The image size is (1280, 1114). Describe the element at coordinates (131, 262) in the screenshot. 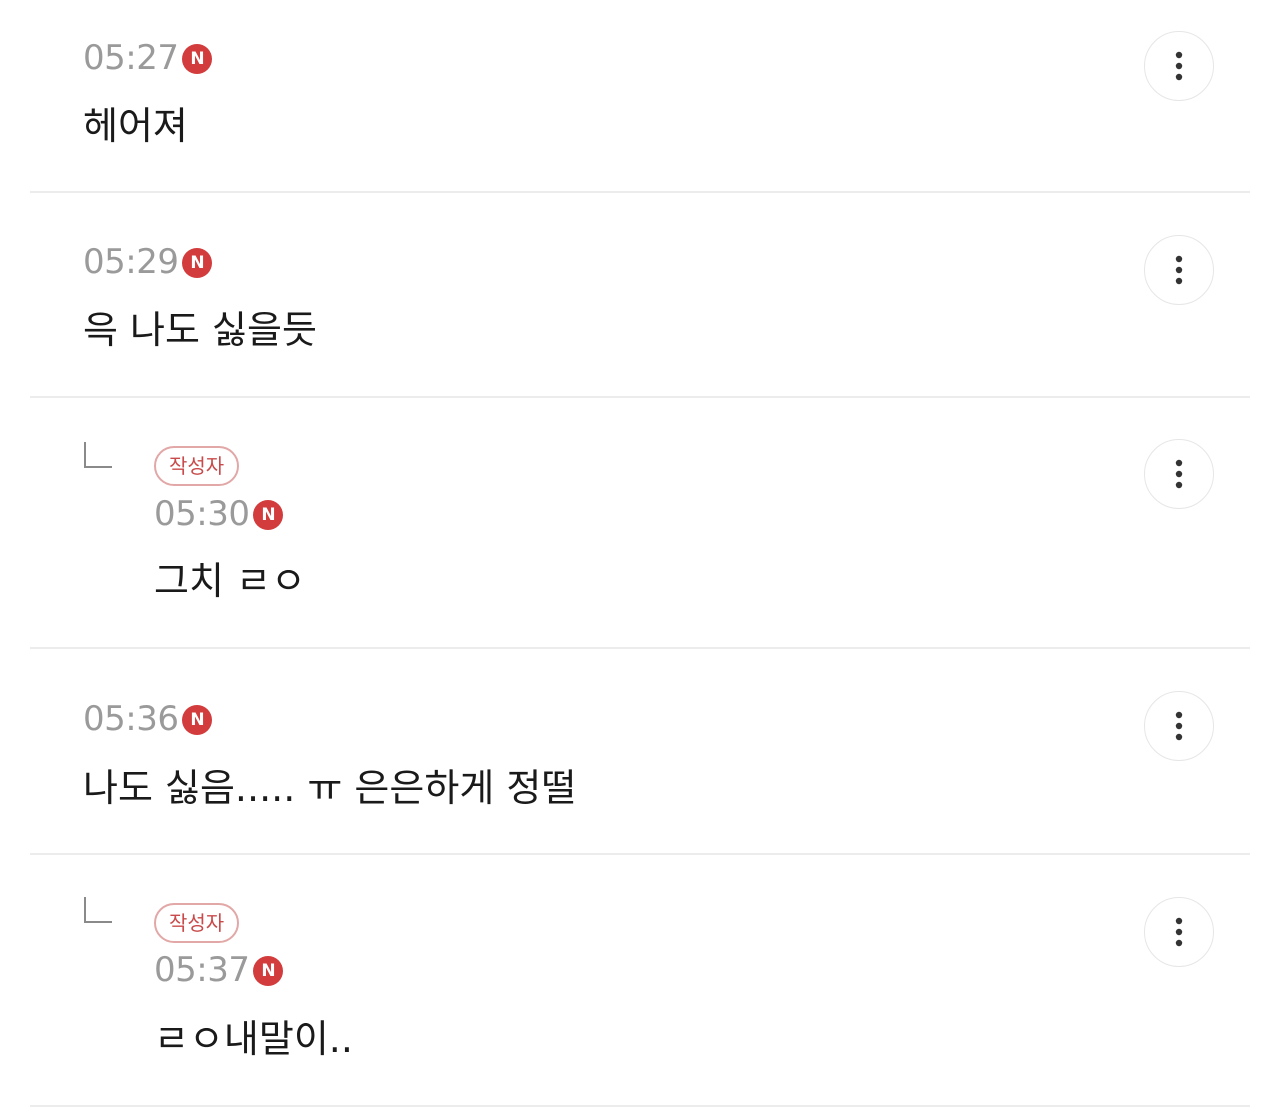

I see `comment-time: 05:29` at that location.